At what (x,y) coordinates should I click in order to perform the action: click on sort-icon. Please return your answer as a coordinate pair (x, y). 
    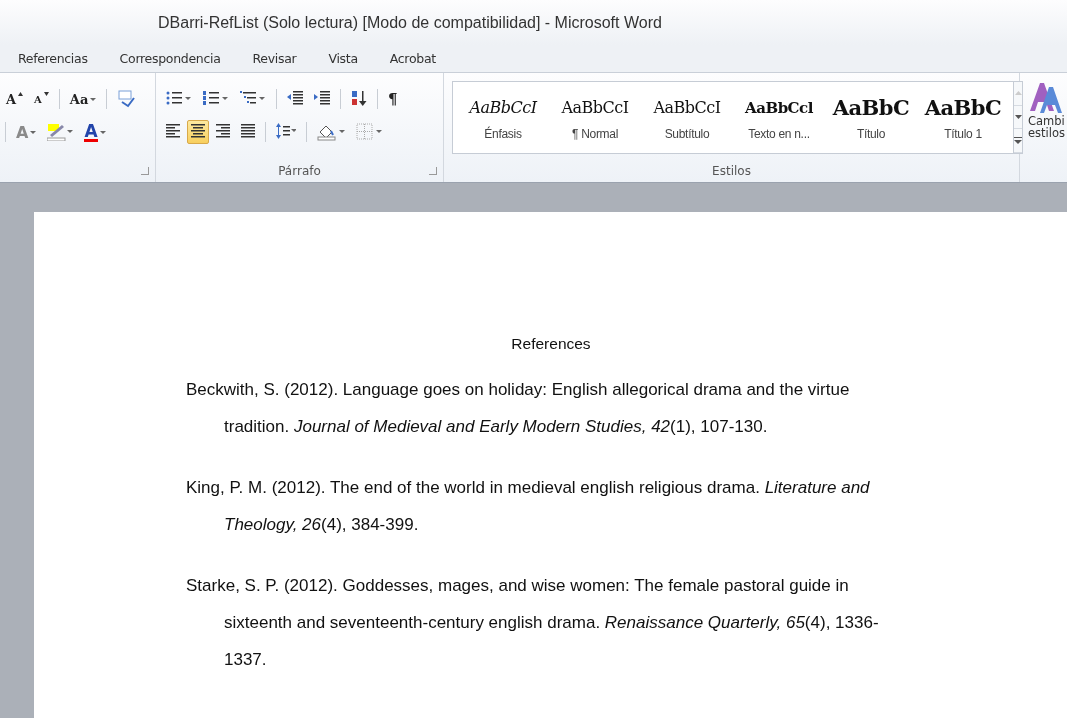
    Looking at the image, I should click on (359, 99).